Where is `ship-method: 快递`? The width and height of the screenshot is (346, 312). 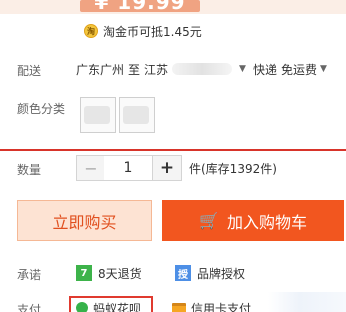
ship-method: 快递 is located at coordinates (265, 69).